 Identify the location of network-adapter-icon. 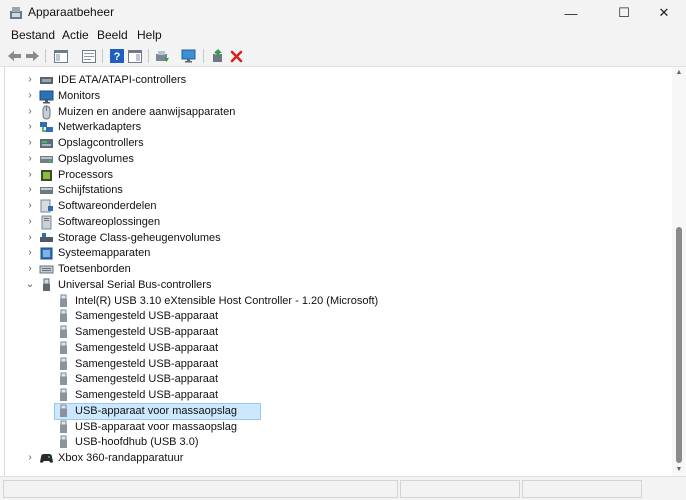
(46, 127).